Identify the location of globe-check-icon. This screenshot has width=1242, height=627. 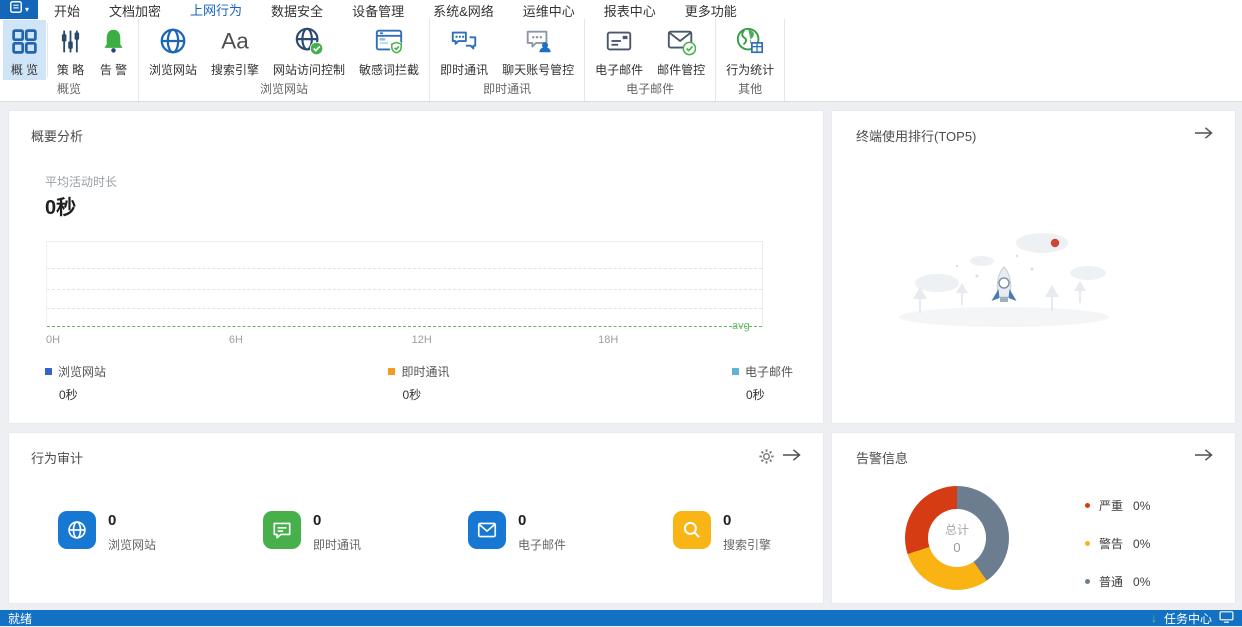
(309, 41).